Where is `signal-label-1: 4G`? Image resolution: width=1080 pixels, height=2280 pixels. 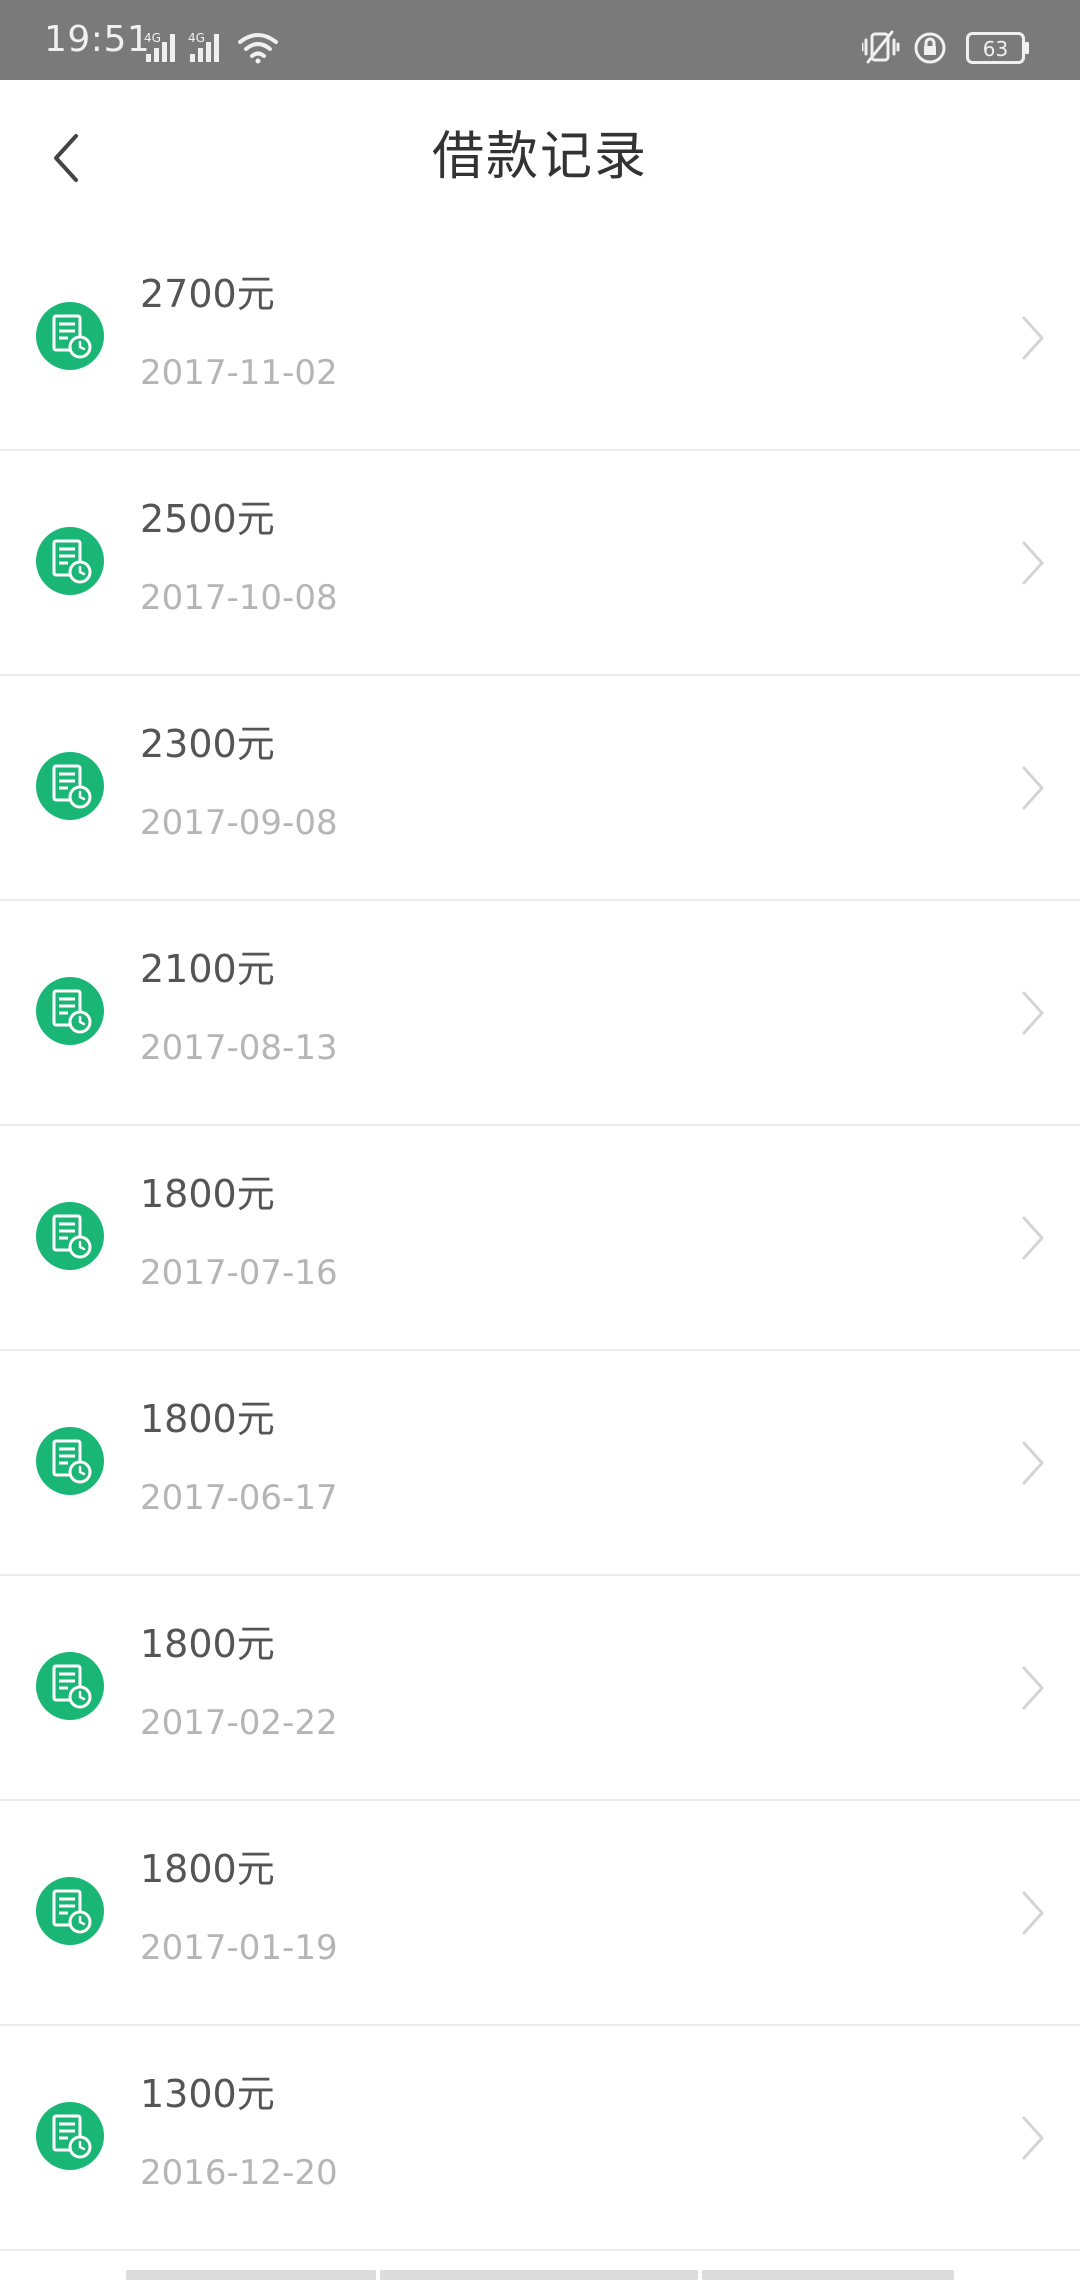
signal-label-1: 4G is located at coordinates (152, 38).